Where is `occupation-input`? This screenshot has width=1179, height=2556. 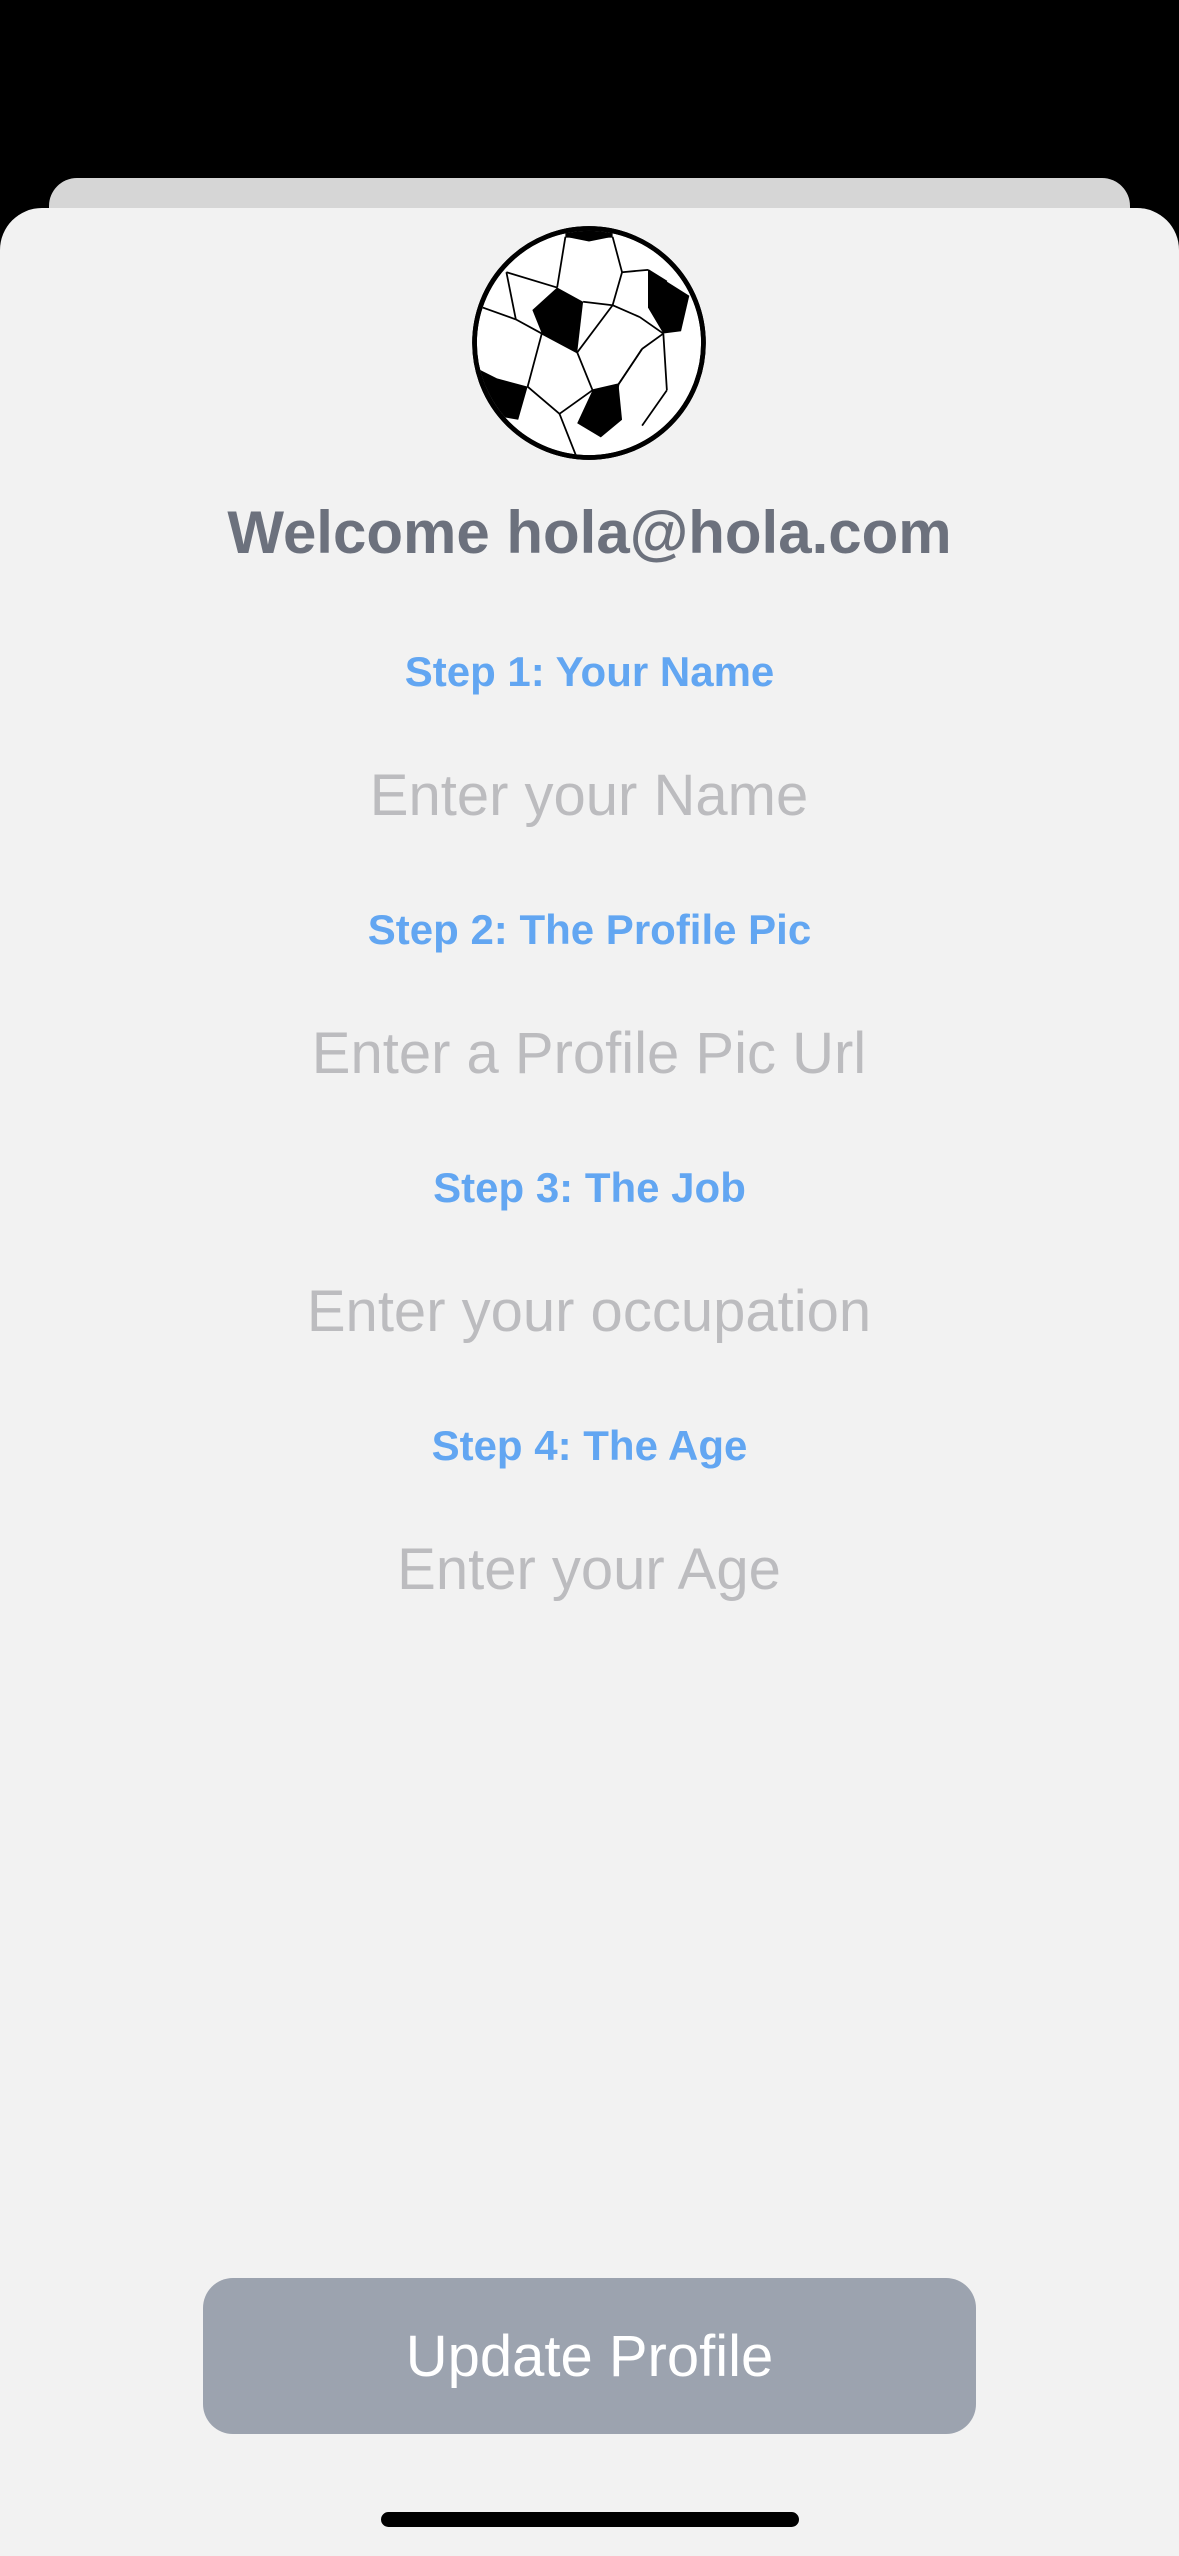
occupation-input is located at coordinates (589, 1311).